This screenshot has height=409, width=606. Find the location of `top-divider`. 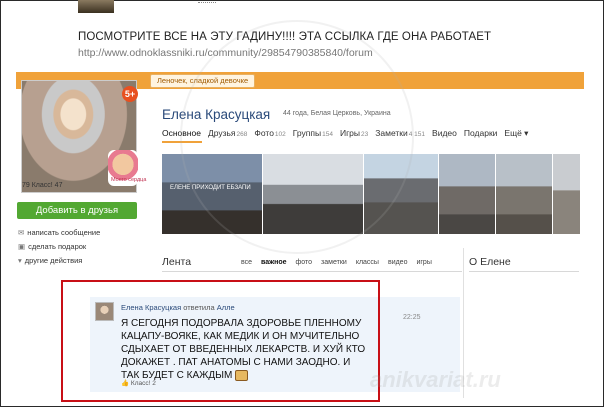

top-divider is located at coordinates (207, 3).